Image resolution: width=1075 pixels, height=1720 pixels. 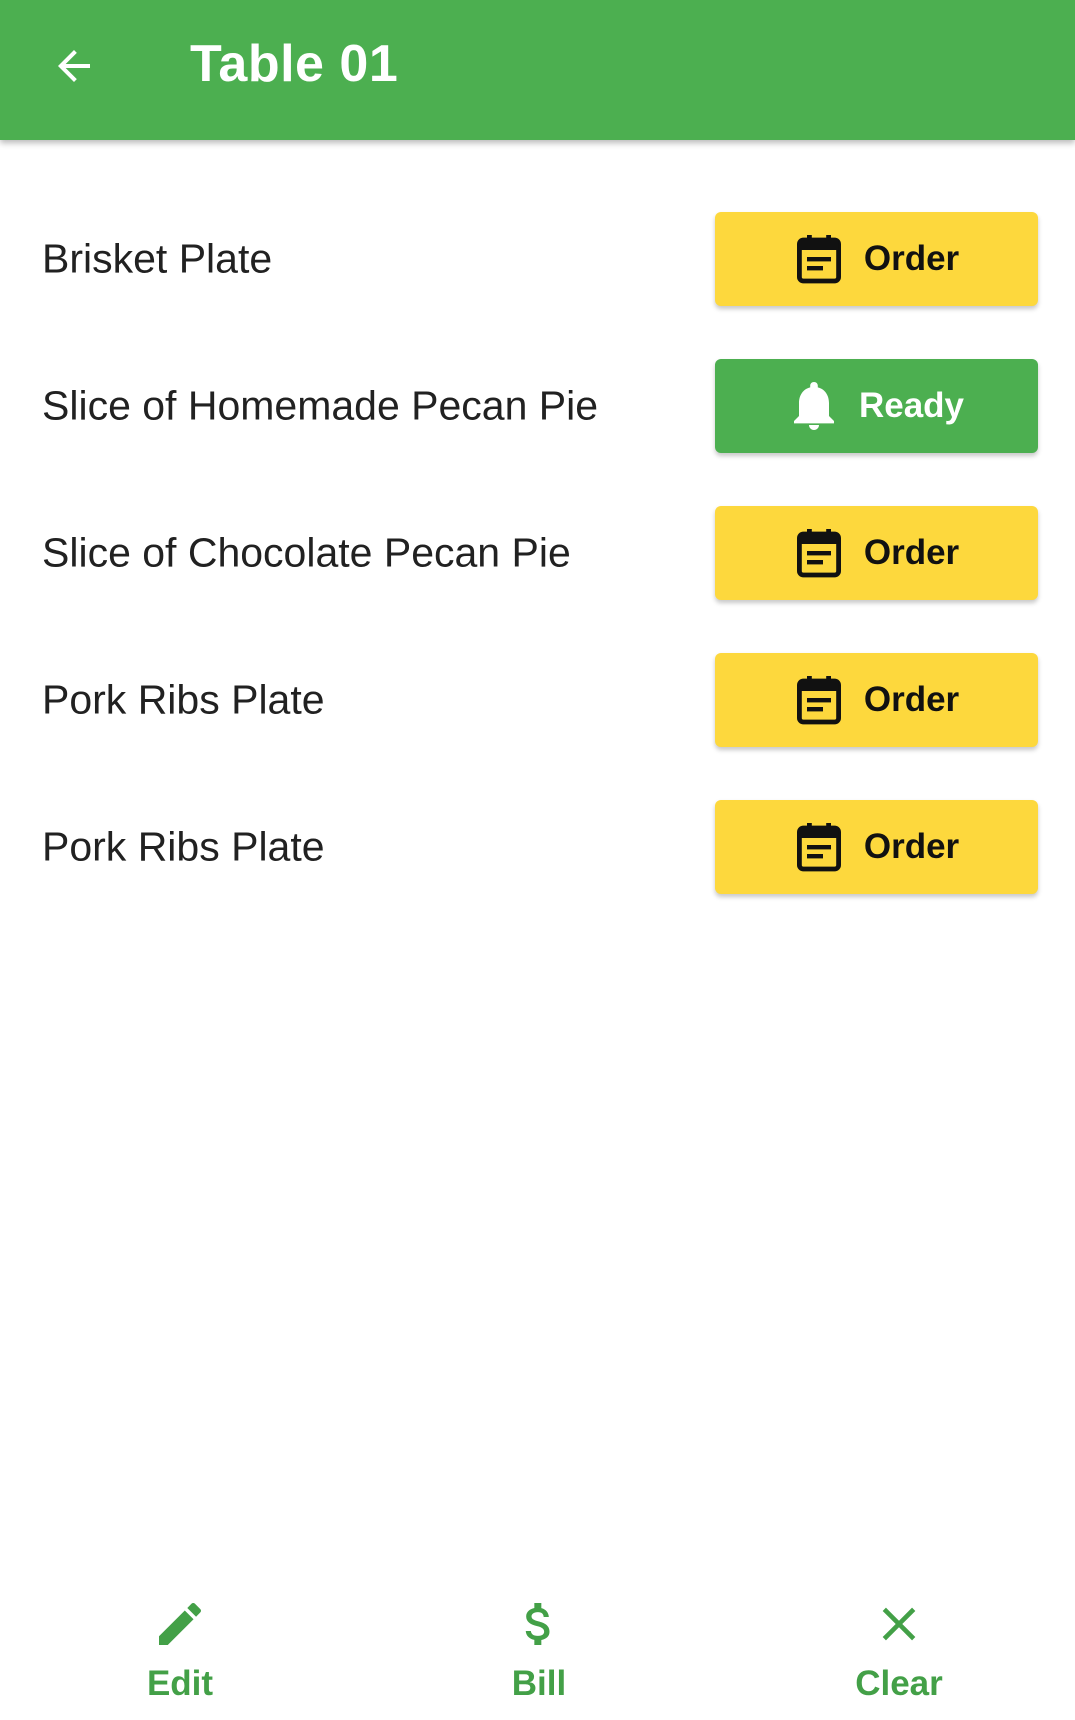 What do you see at coordinates (180, 1683) in the screenshot?
I see `edit-label: Edit` at bounding box center [180, 1683].